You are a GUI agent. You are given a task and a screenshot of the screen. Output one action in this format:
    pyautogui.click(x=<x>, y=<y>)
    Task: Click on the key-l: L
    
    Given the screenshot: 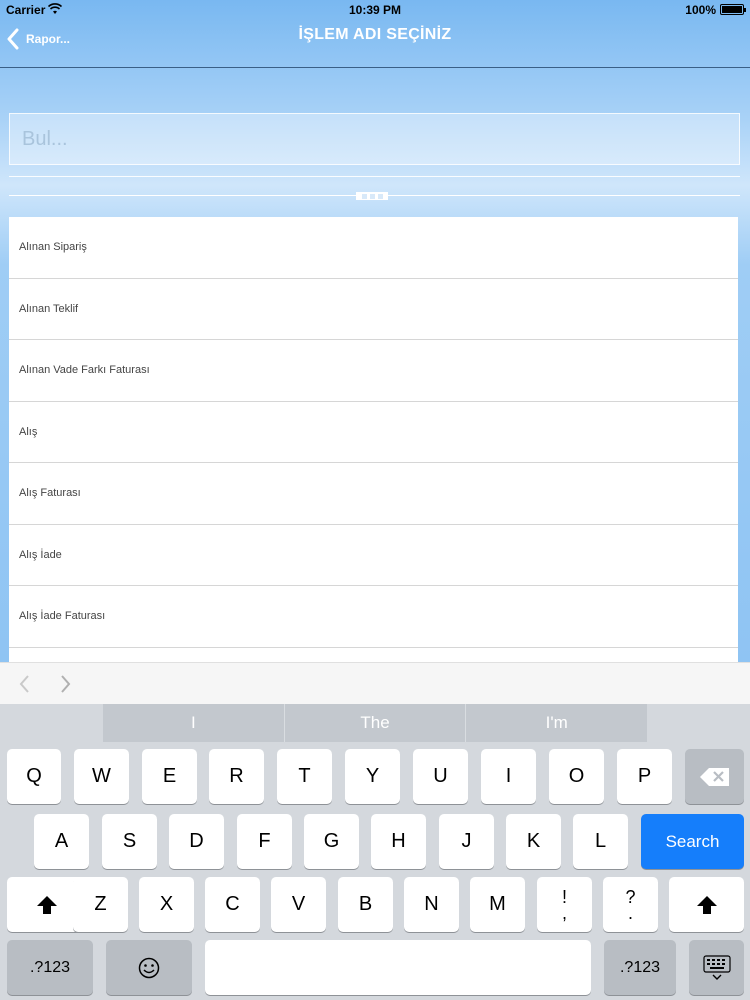 What is the action you would take?
    pyautogui.click(x=600, y=841)
    